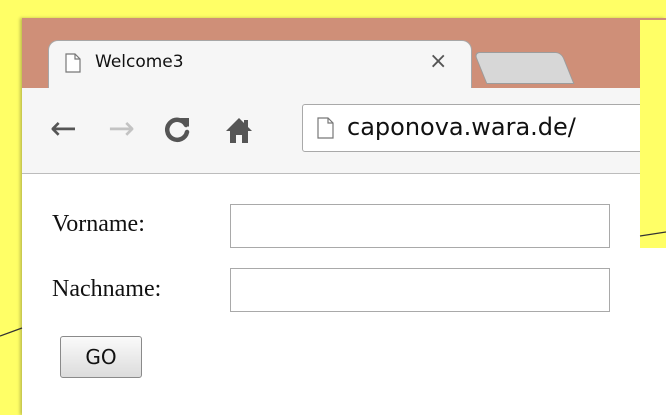 The image size is (666, 415). What do you see at coordinates (121, 128) in the screenshot?
I see `forward-arrow-icon: →` at bounding box center [121, 128].